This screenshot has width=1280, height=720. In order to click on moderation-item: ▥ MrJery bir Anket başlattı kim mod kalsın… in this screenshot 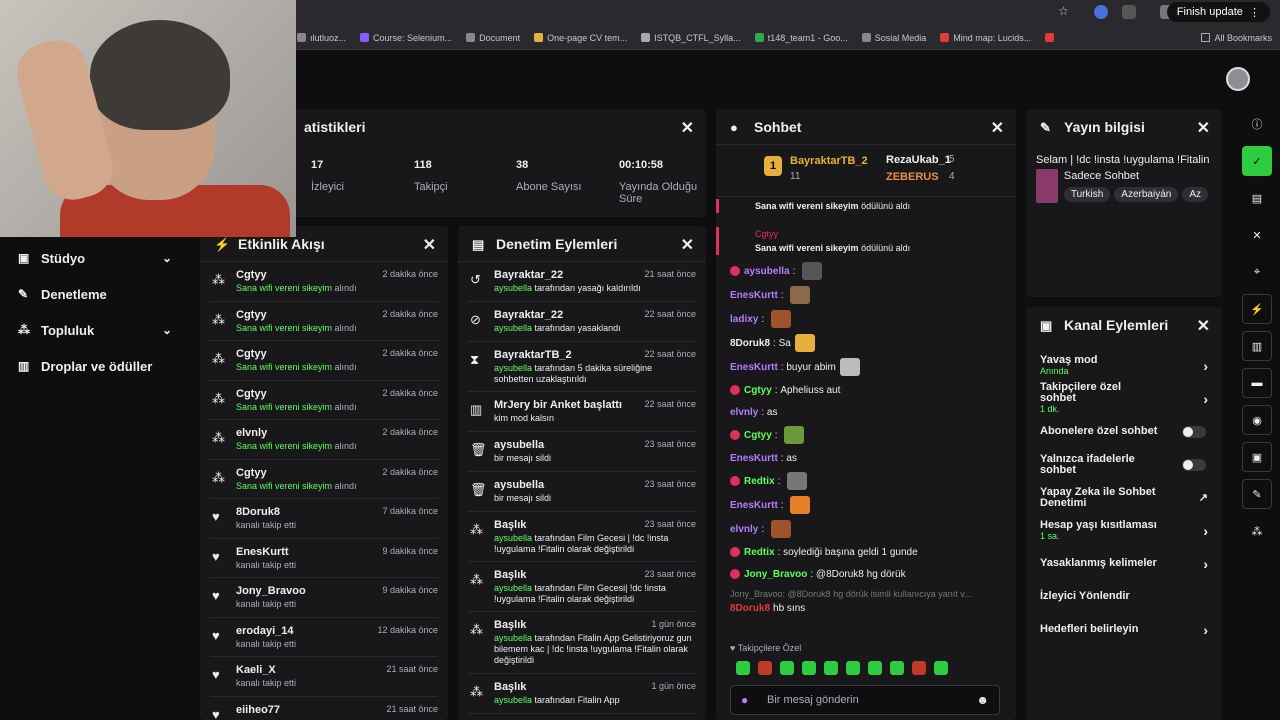, I will do `click(582, 412)`.